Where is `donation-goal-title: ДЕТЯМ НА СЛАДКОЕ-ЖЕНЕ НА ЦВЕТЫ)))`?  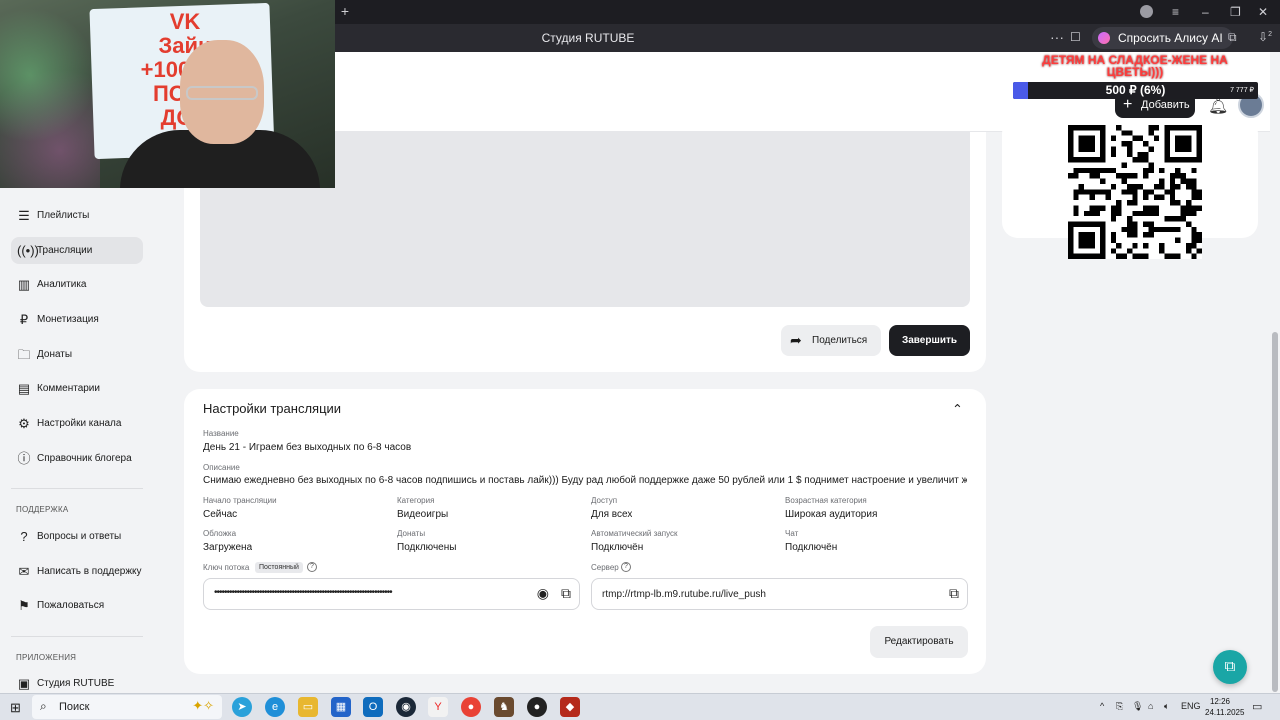
donation-goal-title: ДЕТЯМ НА СЛАДКОЕ-ЖЕНЕ НА ЦВЕТЫ))) is located at coordinates (1135, 66).